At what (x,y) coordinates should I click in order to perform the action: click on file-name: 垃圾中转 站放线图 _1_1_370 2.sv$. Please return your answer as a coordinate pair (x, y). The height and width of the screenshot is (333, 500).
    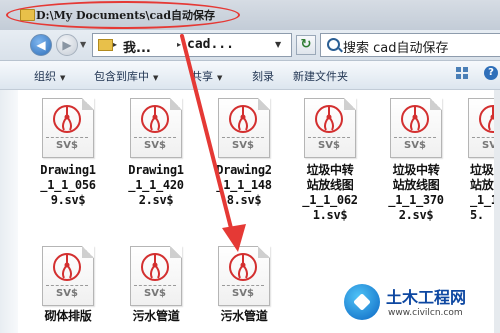
    Looking at the image, I should click on (416, 192).